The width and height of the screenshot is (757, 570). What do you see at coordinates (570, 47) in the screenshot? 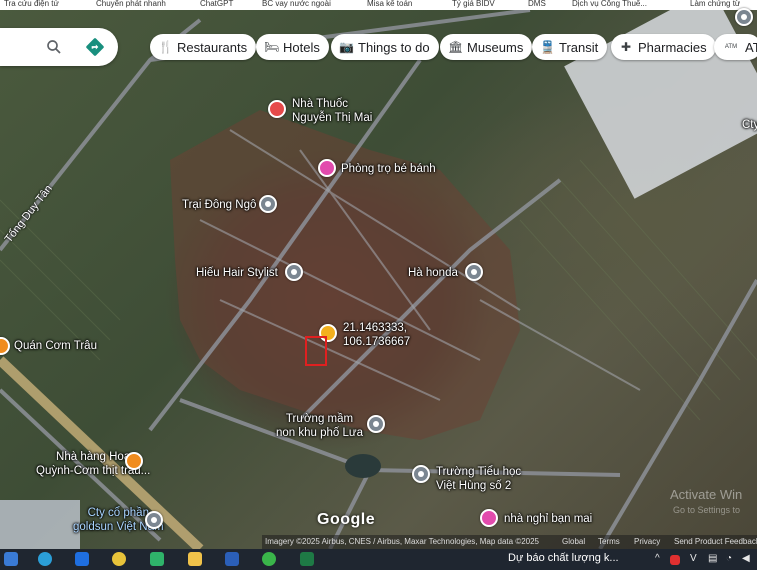
I see `chip-transit: 🚆 Transit` at bounding box center [570, 47].